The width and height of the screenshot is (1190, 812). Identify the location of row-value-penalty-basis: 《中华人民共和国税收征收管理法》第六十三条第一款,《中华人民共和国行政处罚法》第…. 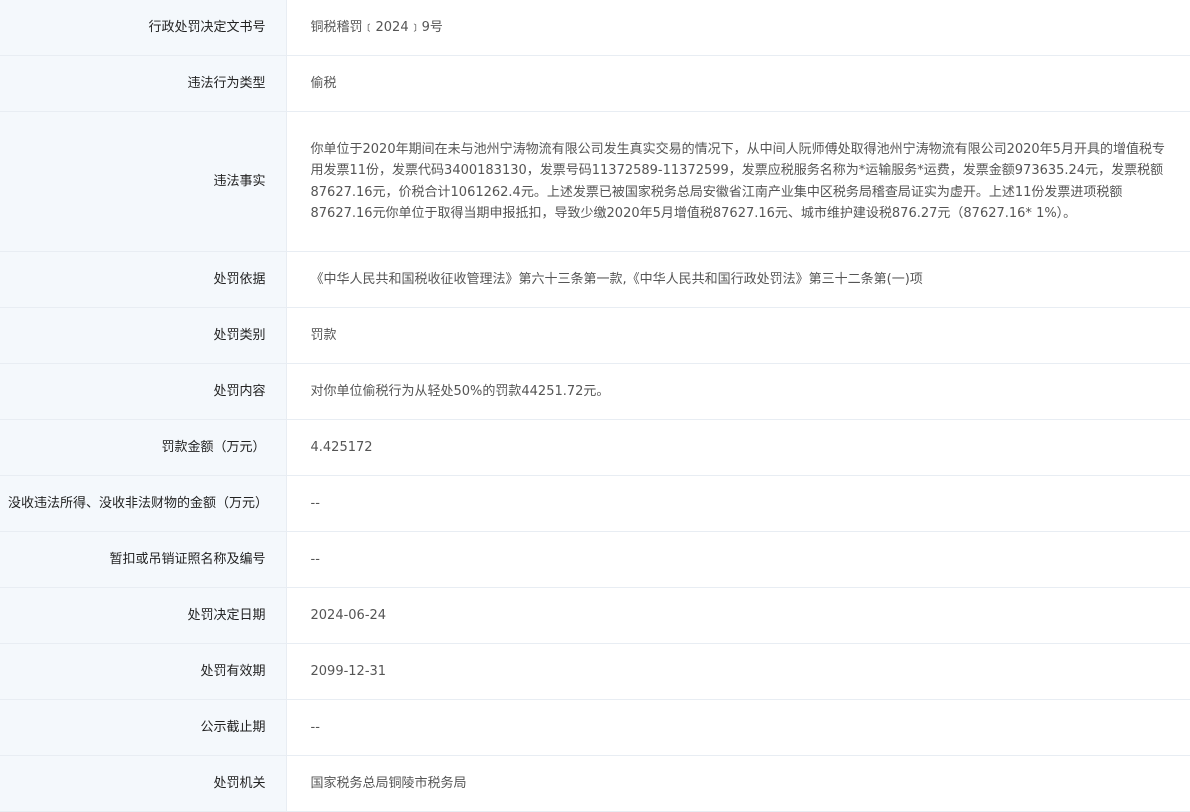
(738, 279).